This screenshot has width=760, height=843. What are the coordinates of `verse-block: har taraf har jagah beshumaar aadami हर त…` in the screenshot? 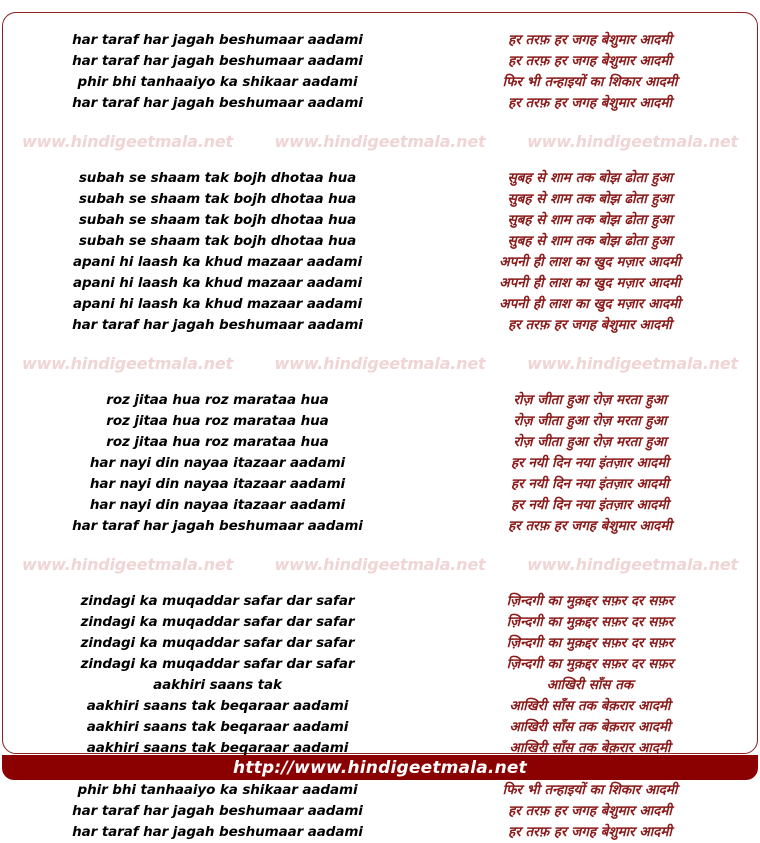 It's located at (380, 72).